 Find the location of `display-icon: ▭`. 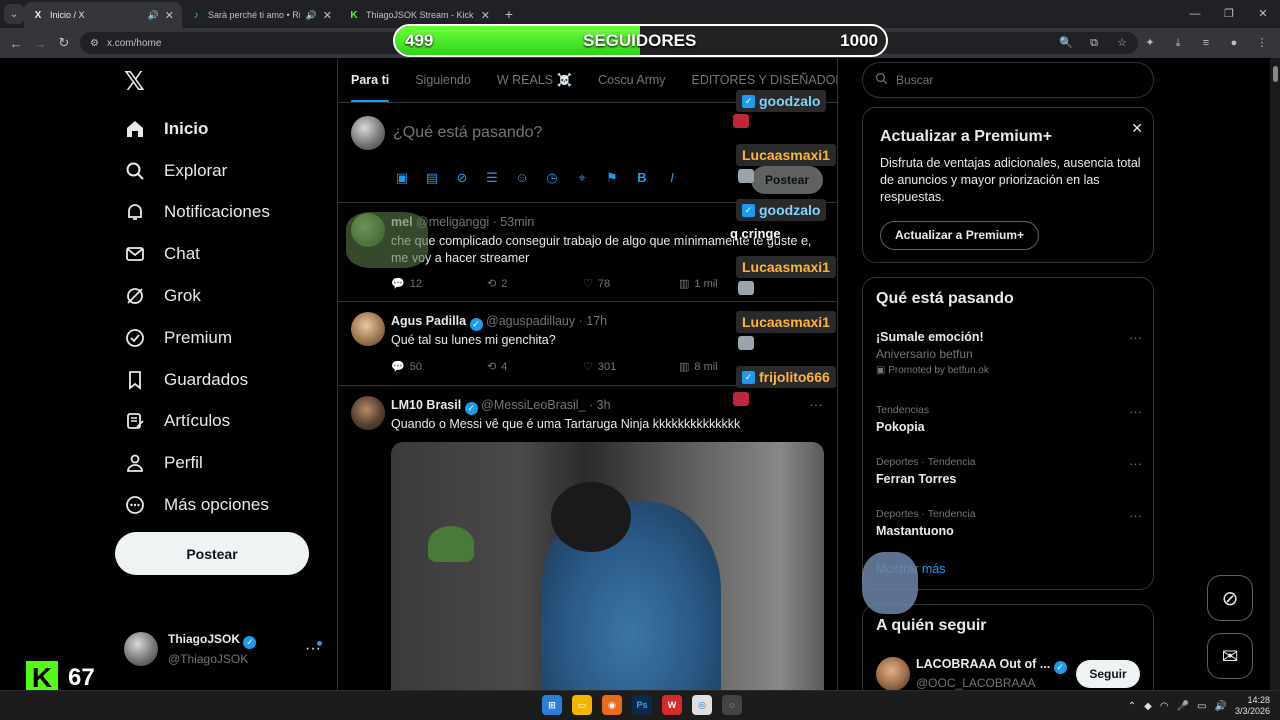

display-icon: ▭ is located at coordinates (1201, 706).